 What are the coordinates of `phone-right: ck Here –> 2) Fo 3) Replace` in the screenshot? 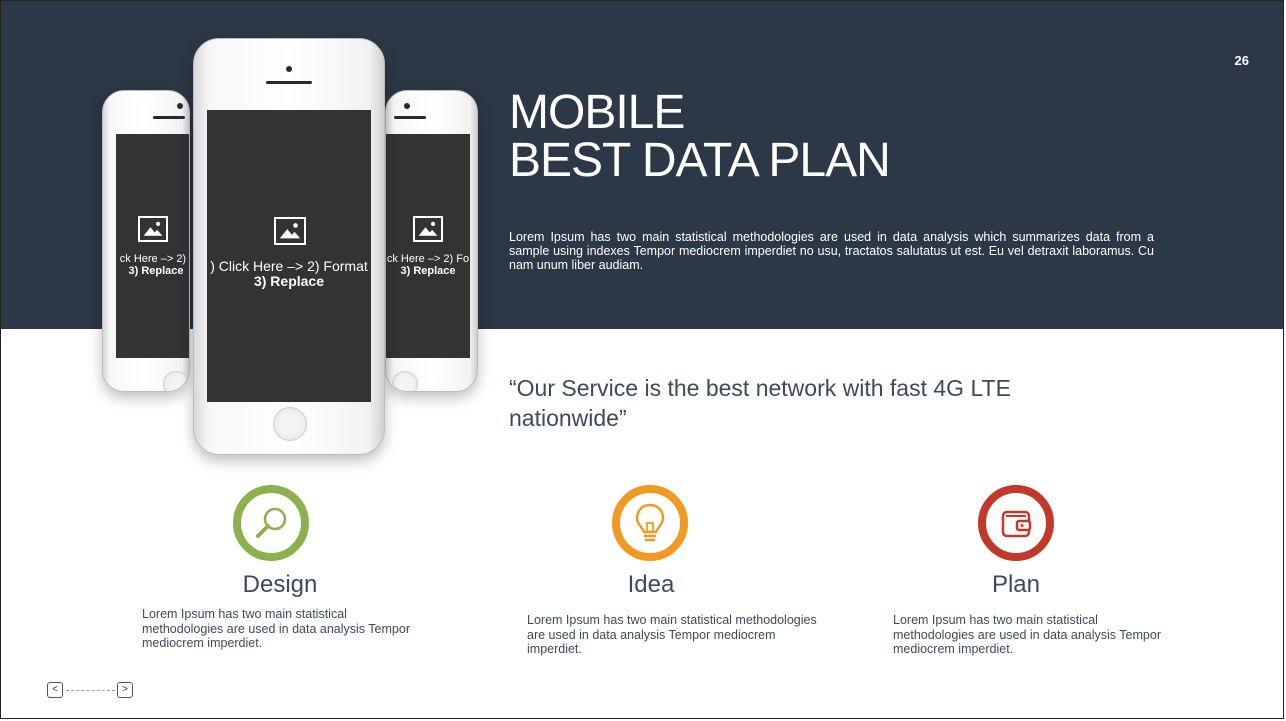 It's located at (431, 241).